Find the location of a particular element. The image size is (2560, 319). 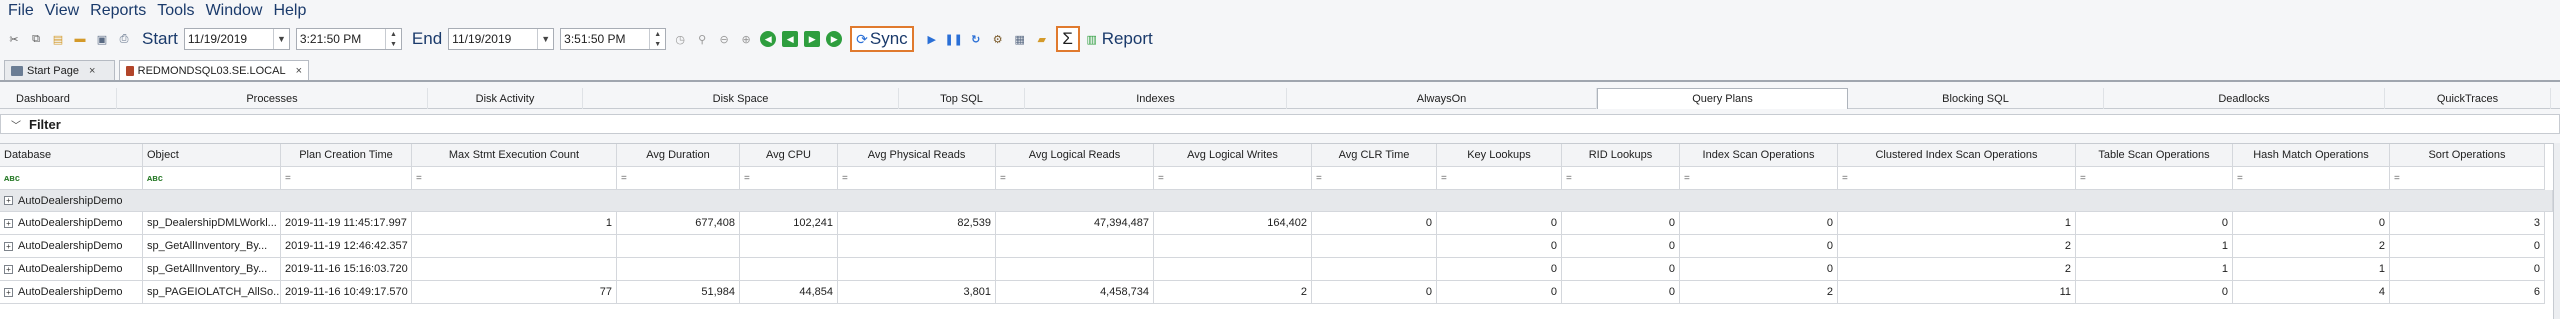

cell-avg-logical-reads is located at coordinates (1075, 246).